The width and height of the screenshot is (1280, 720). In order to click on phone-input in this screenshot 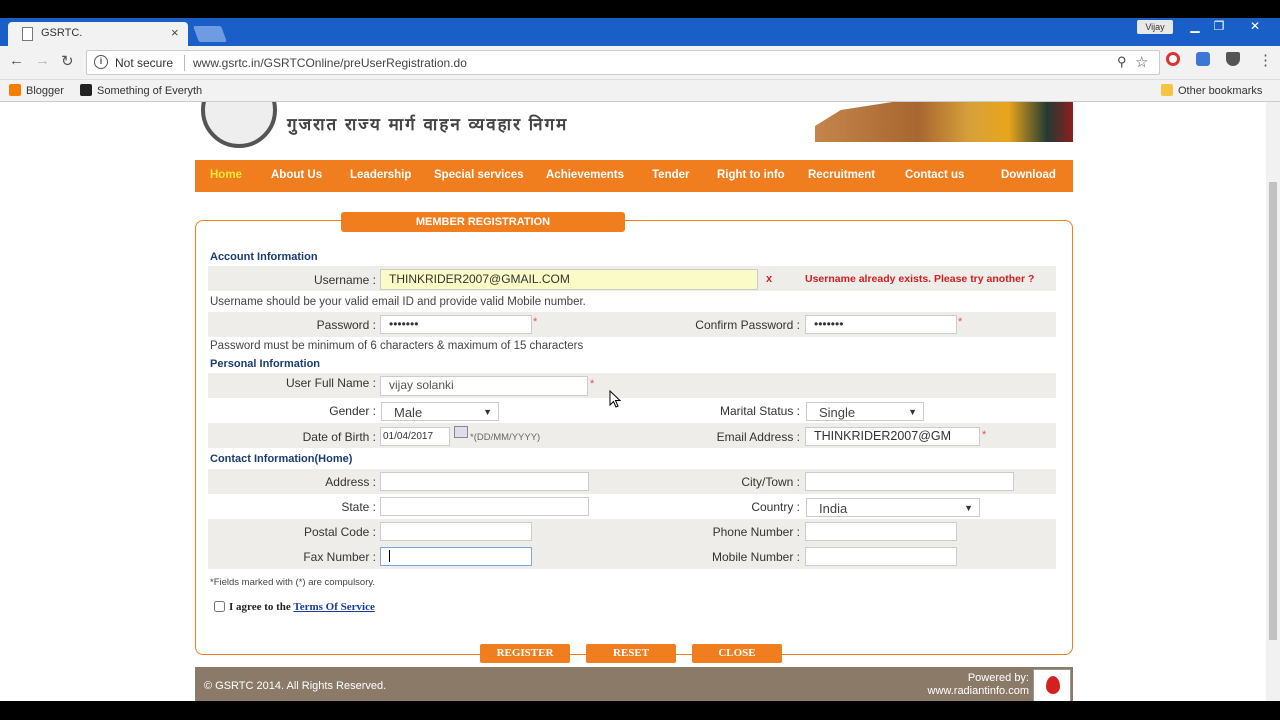, I will do `click(881, 531)`.